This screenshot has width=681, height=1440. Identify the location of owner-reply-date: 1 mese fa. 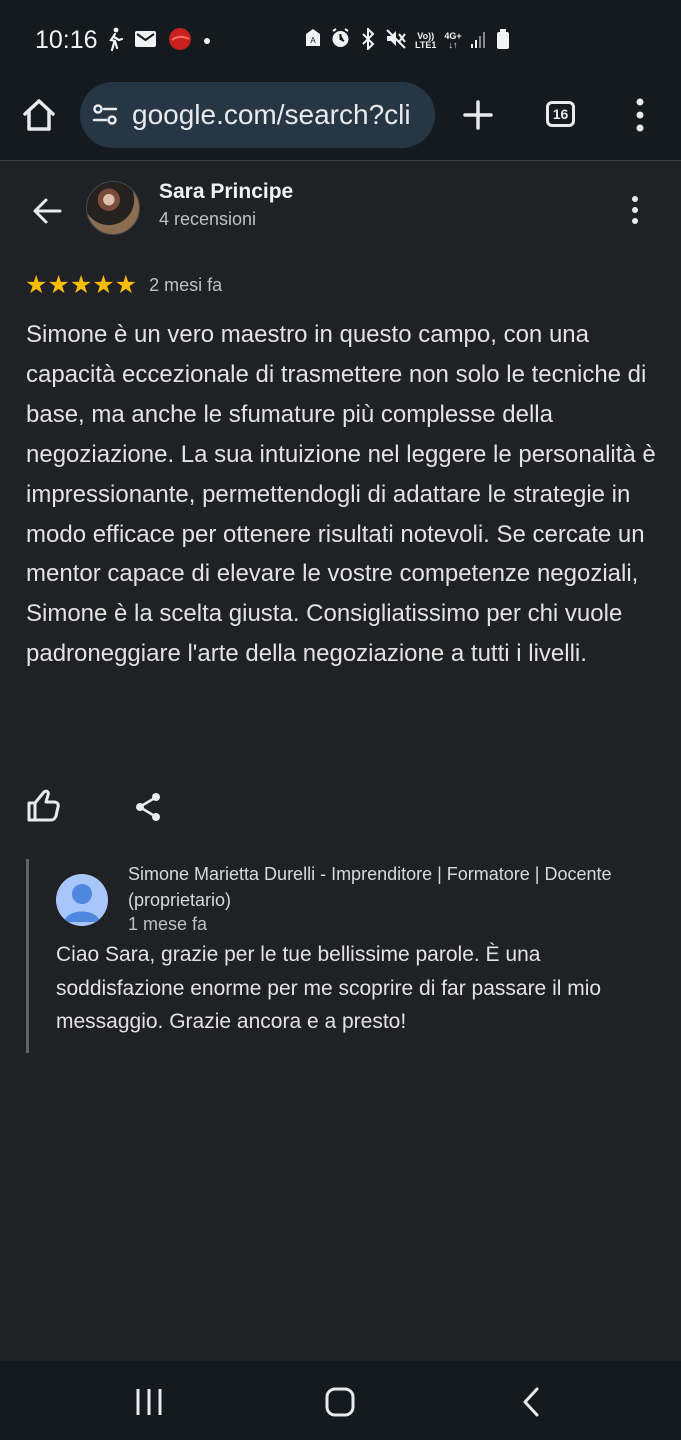
(168, 924).